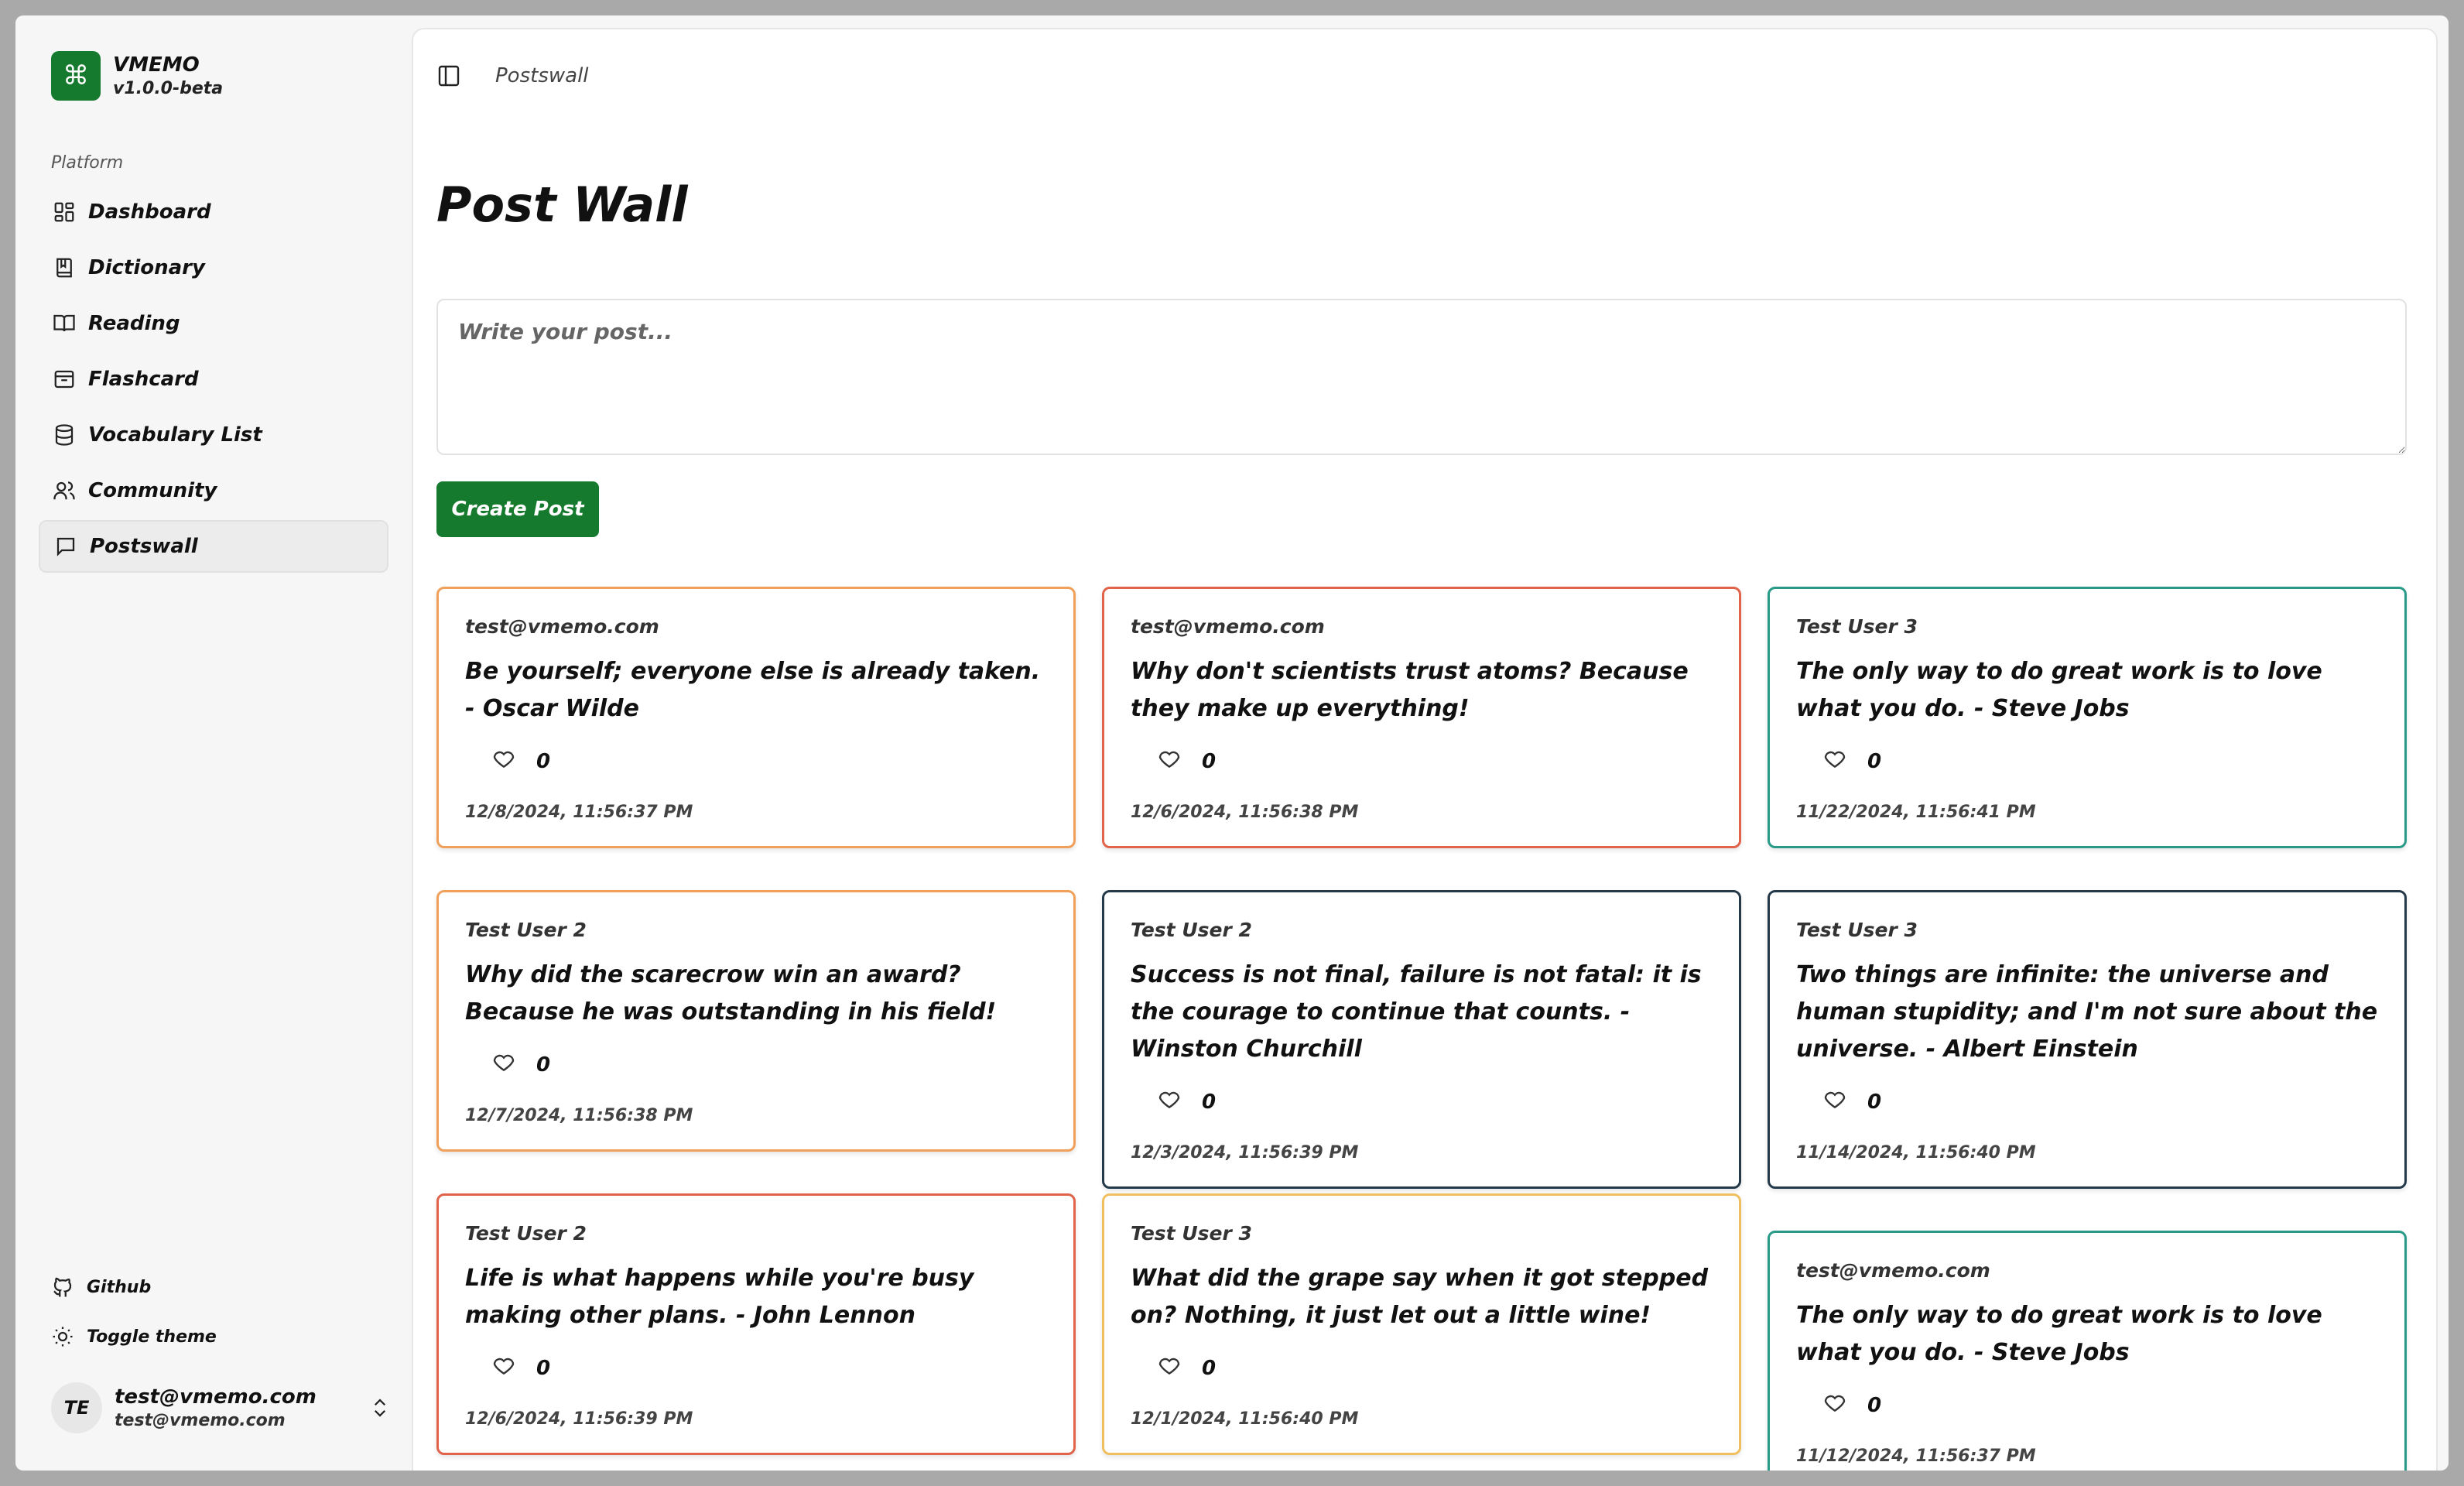 The height and width of the screenshot is (1486, 2464). Describe the element at coordinates (579, 812) in the screenshot. I see `post-timestamp: 12/8/2024, 11:56:37 PM` at that location.